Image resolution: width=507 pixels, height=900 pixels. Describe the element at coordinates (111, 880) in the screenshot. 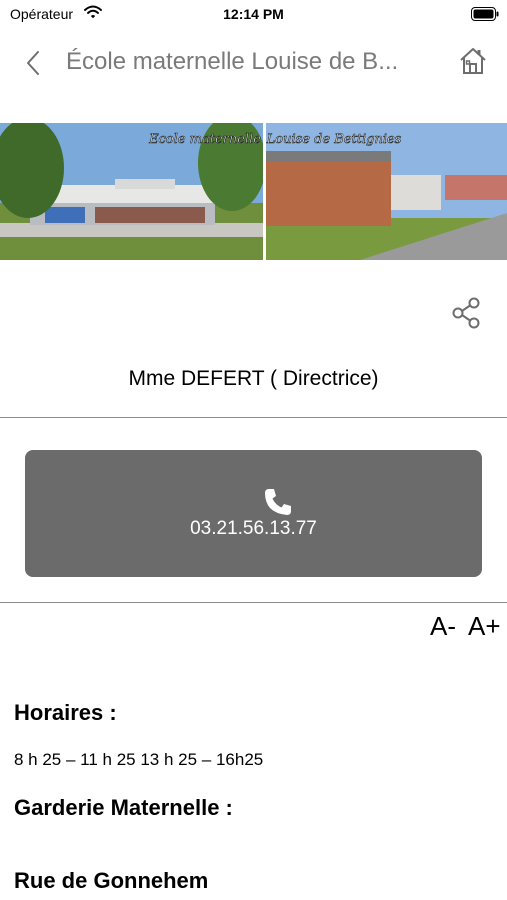

I see `street-heading: Rue de Gonnehem` at that location.